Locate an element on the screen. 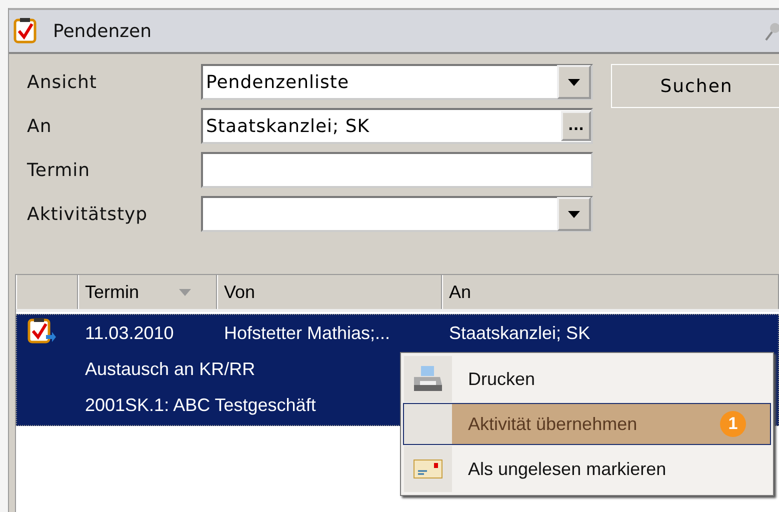  dropdown-field is located at coordinates (397, 214).